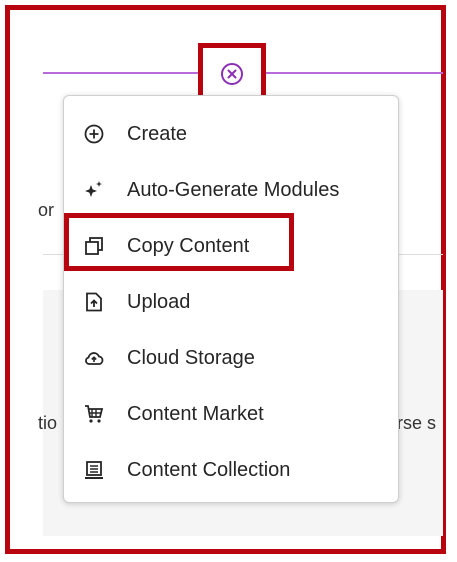  What do you see at coordinates (94, 414) in the screenshot?
I see `cart-icon` at bounding box center [94, 414].